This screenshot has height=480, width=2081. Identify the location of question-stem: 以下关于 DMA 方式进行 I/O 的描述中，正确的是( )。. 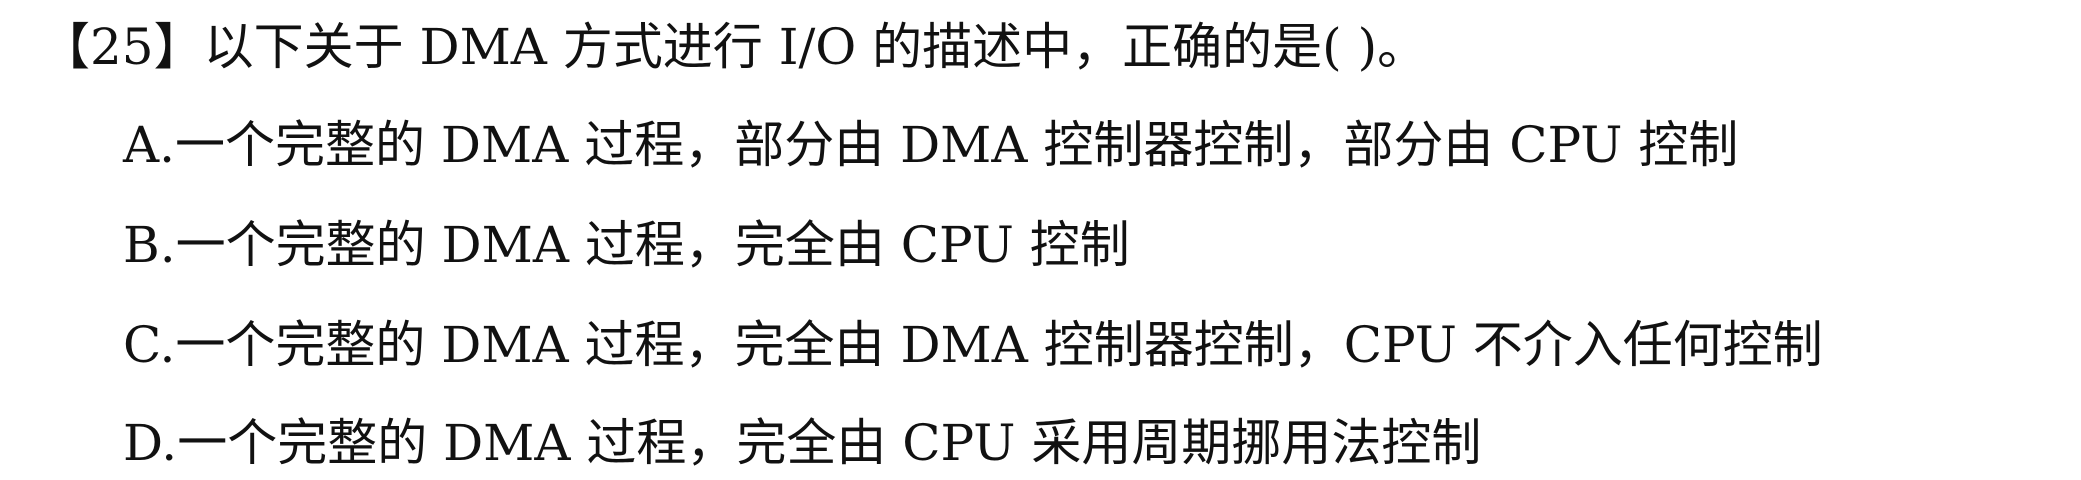
(815, 47).